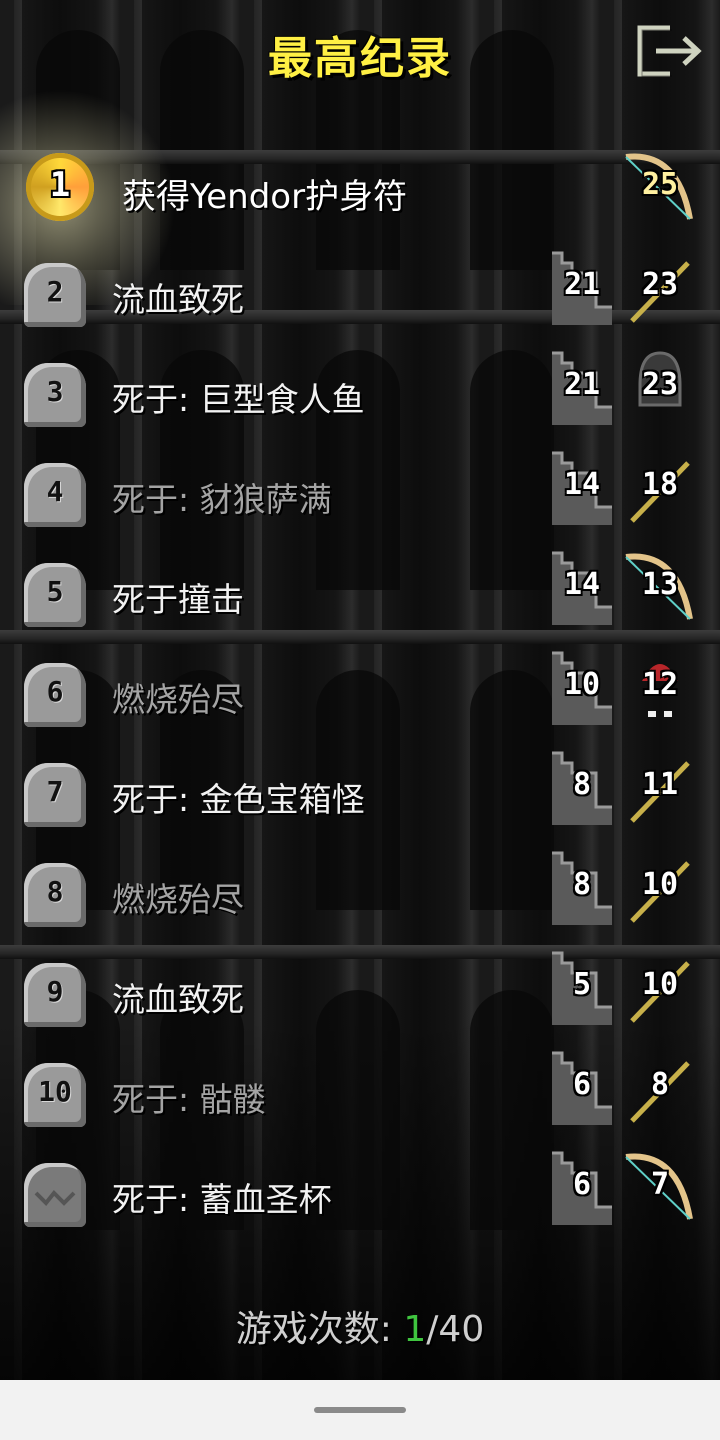 The width and height of the screenshot is (720, 1440). What do you see at coordinates (360, 1095) in the screenshot?
I see `record-row: 10 死于: 骷髅 6 8` at bounding box center [360, 1095].